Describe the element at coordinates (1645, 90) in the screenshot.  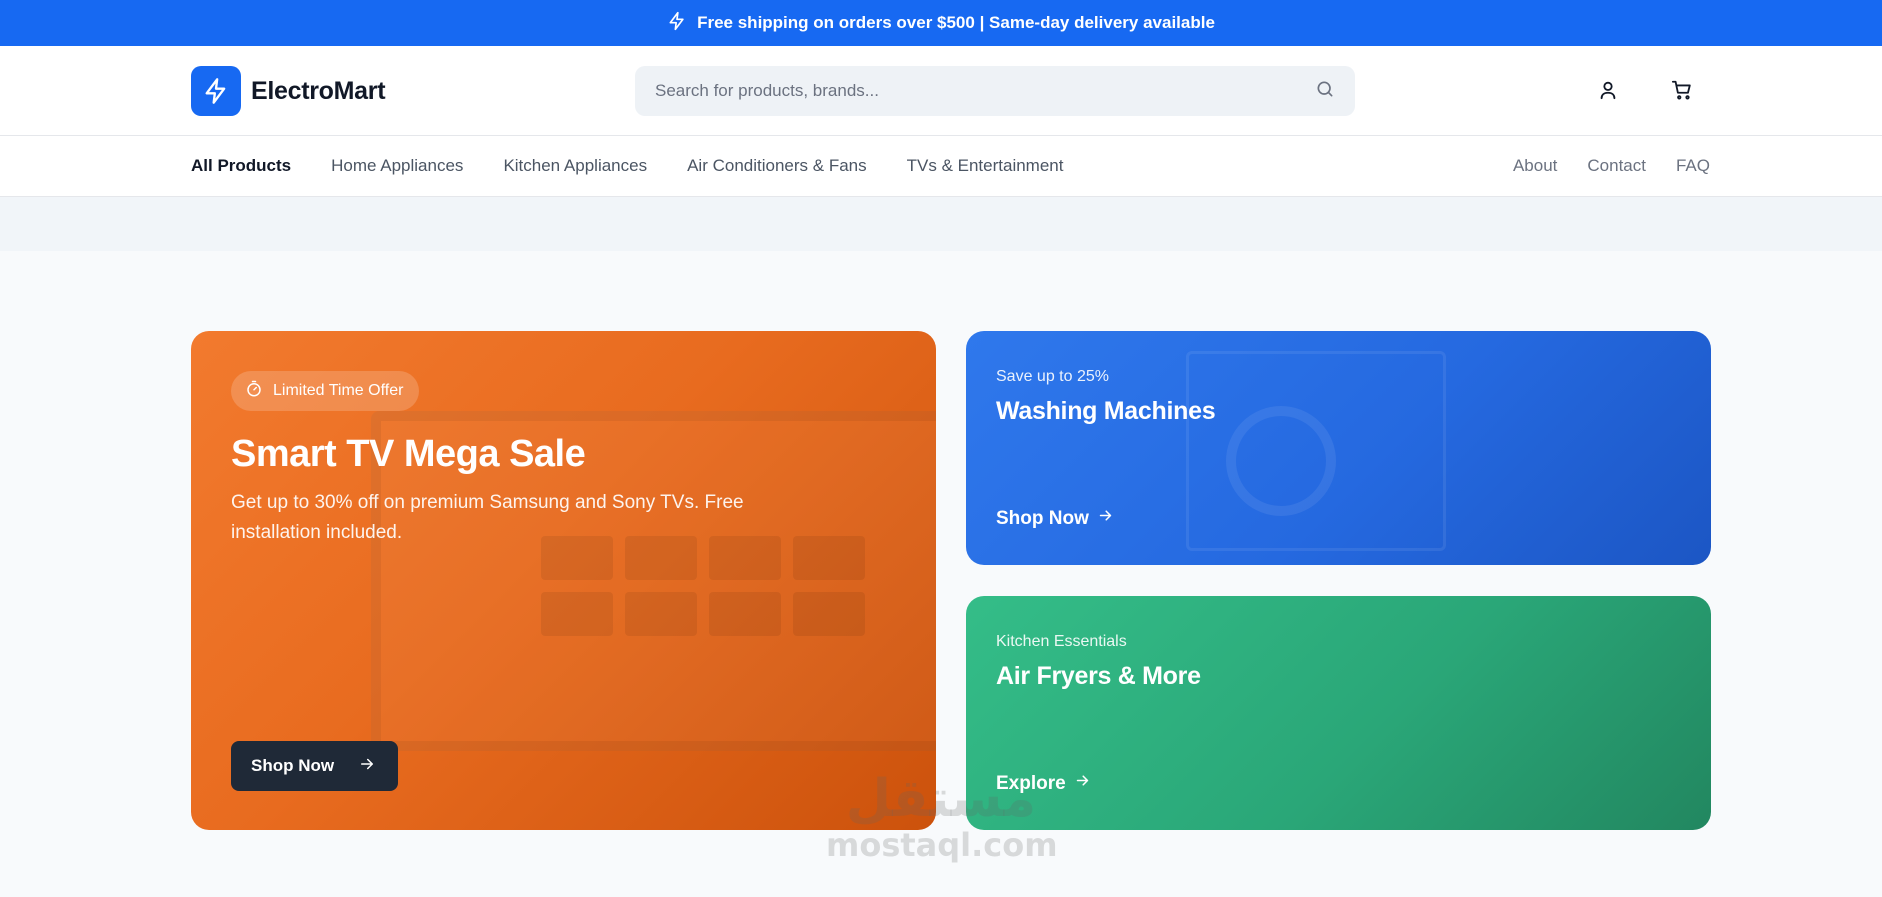
I see `header-actions` at that location.